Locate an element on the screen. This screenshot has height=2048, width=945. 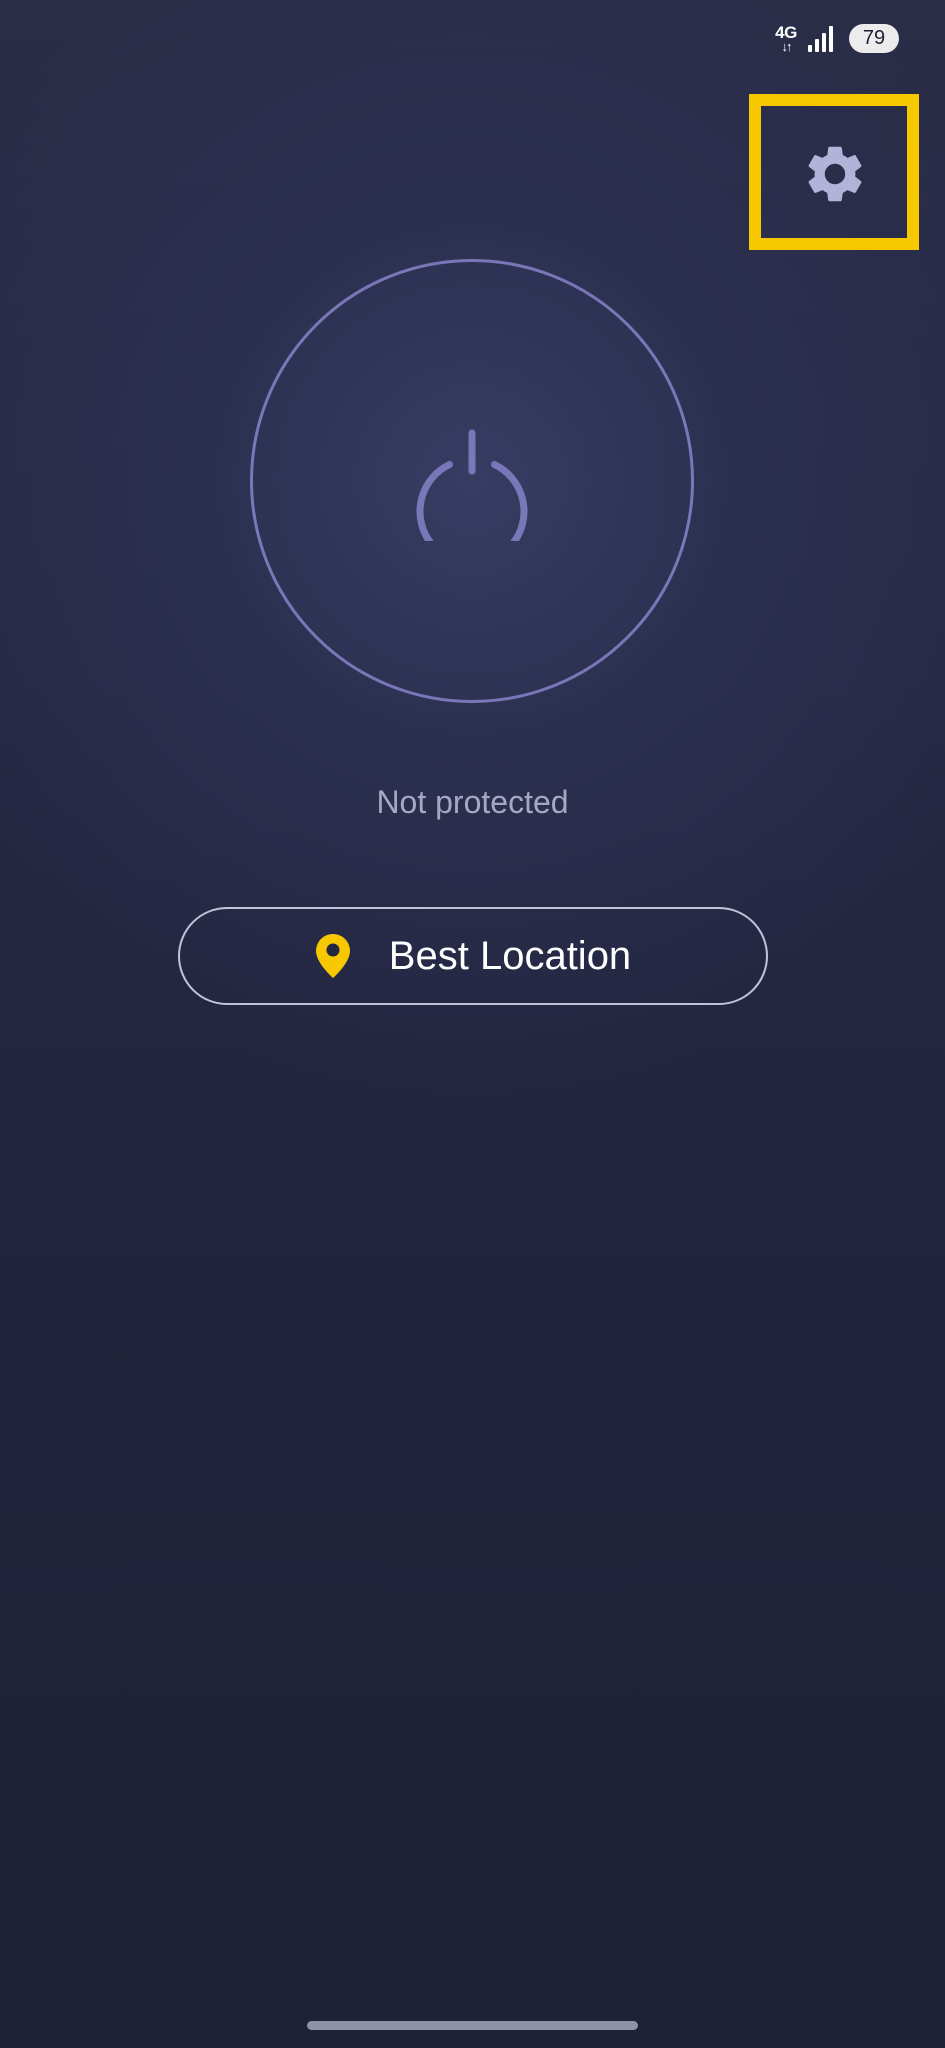
status-bar: 4G ↓↑ 79 is located at coordinates (836, 38).